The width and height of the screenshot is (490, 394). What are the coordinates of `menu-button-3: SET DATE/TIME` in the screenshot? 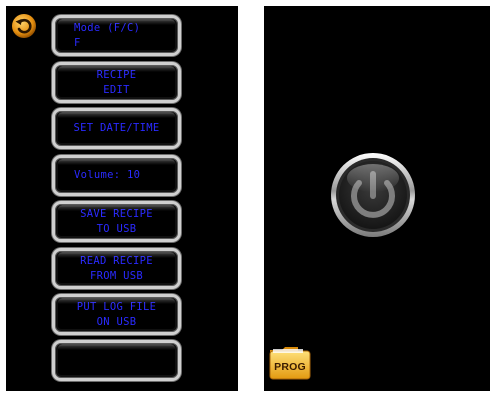 It's located at (116, 128).